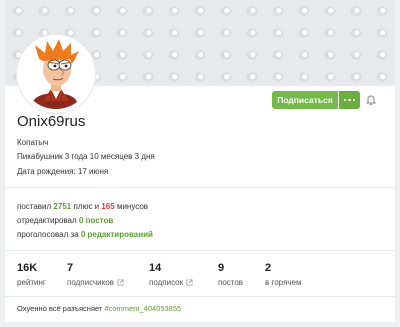 The image size is (400, 327). Describe the element at coordinates (117, 234) in the screenshot. I see `voted-count: 0 редактирований` at that location.